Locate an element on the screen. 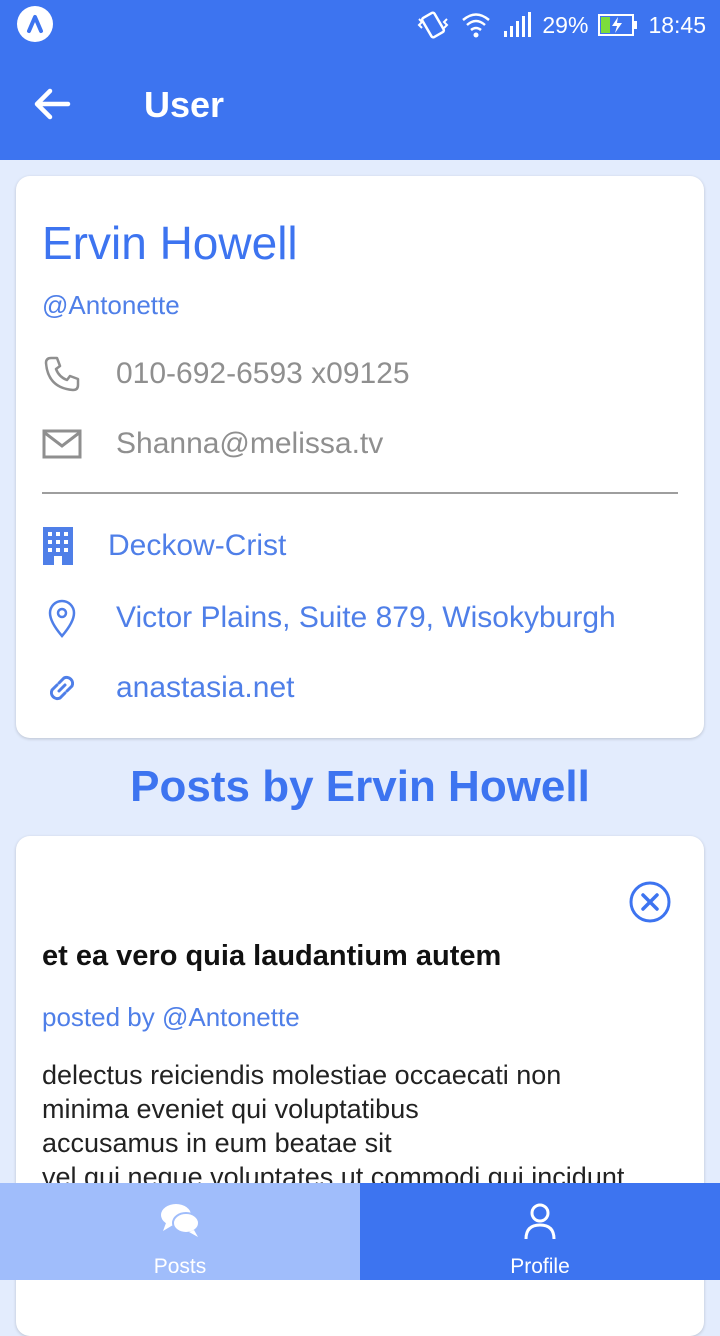 The width and height of the screenshot is (720, 1336). top-bar: 29% 18:45 User is located at coordinates (360, 80).